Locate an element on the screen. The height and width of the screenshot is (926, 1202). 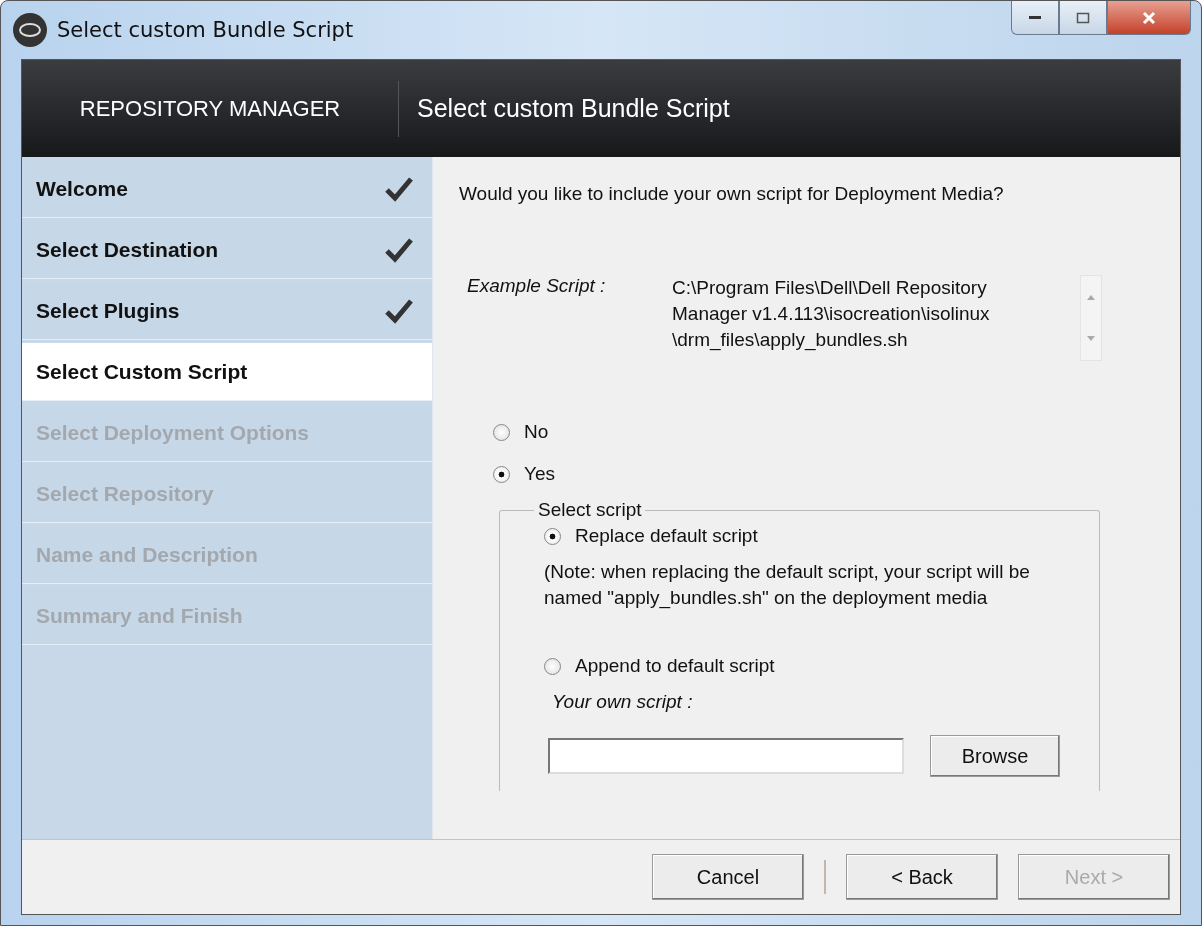
window-title: Select custom Bundle Script is located at coordinates (205, 30).